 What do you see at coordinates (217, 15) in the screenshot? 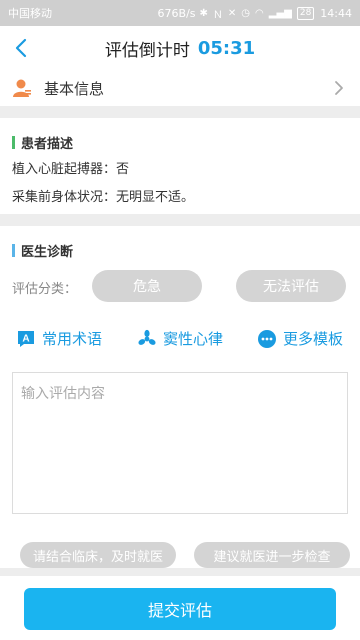
I see `nfc-icon: Ｎ` at bounding box center [217, 15].